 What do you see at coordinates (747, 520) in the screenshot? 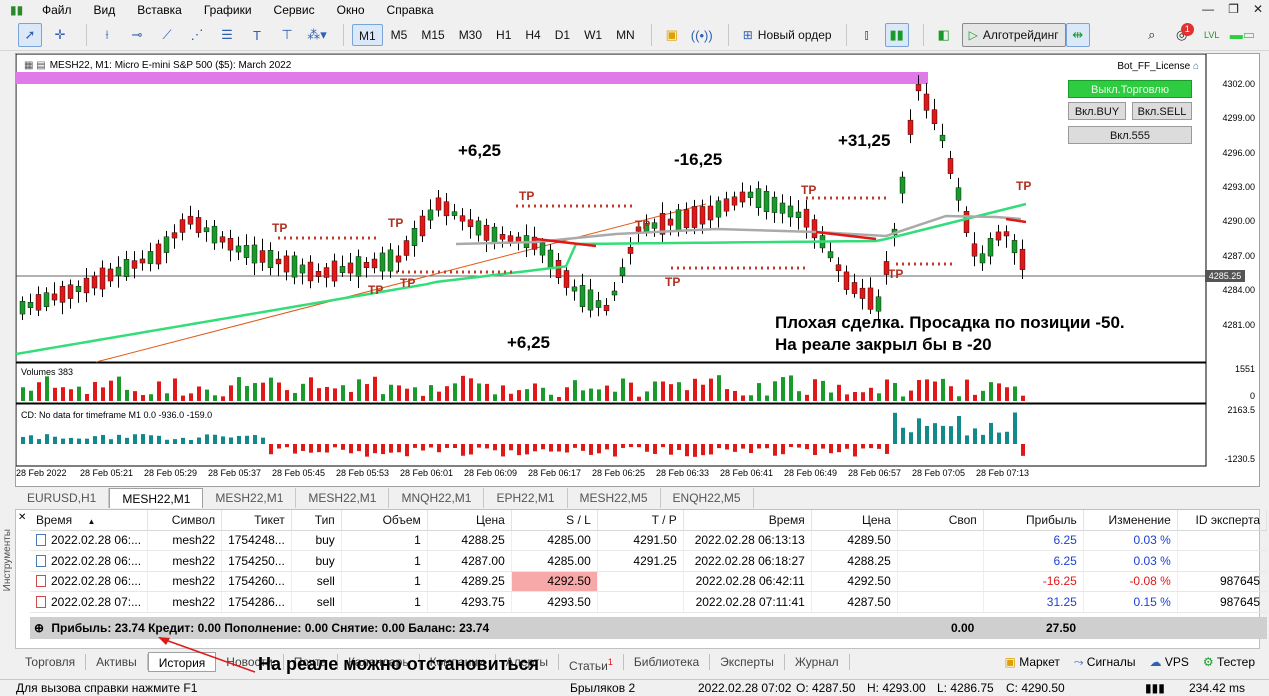
I see `col-close-time: Время` at bounding box center [747, 520].